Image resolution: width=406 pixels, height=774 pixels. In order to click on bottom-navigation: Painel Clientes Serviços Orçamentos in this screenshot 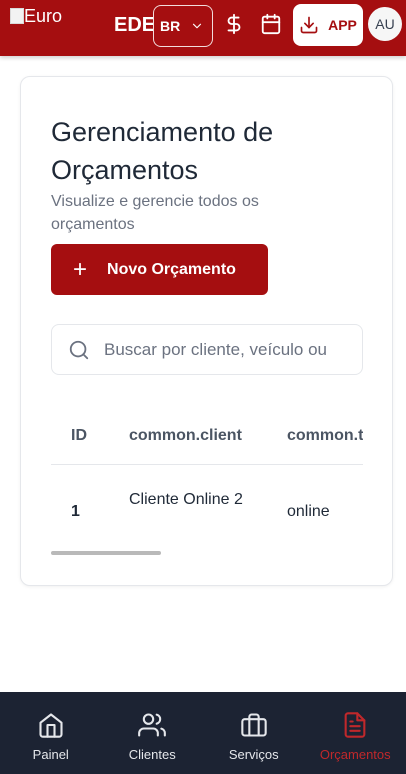, I will do `click(203, 733)`.